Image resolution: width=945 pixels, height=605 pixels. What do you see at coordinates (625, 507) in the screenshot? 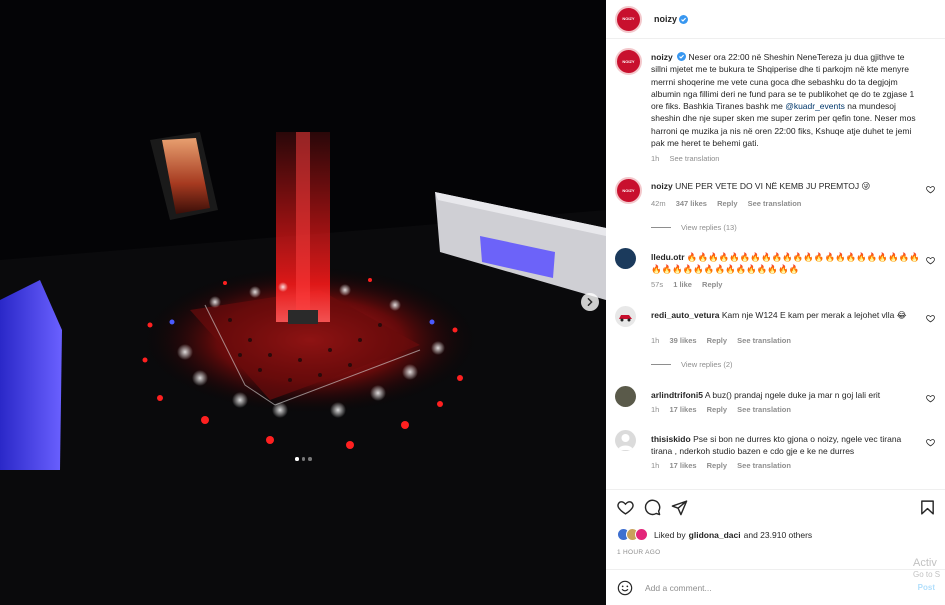
I see `like-heart-icon` at bounding box center [625, 507].